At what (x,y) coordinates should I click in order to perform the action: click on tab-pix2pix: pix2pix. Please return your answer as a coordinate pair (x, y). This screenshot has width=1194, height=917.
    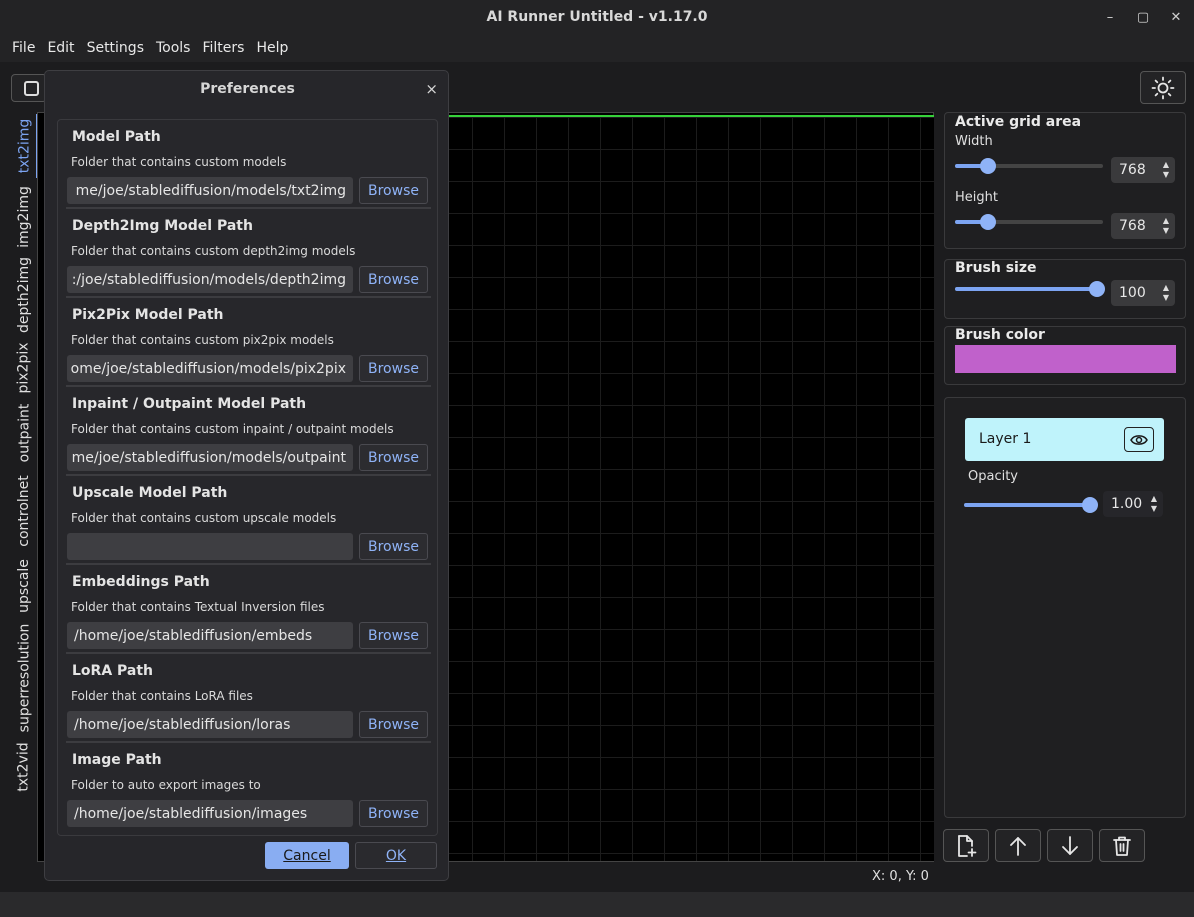
    Looking at the image, I should click on (24, 368).